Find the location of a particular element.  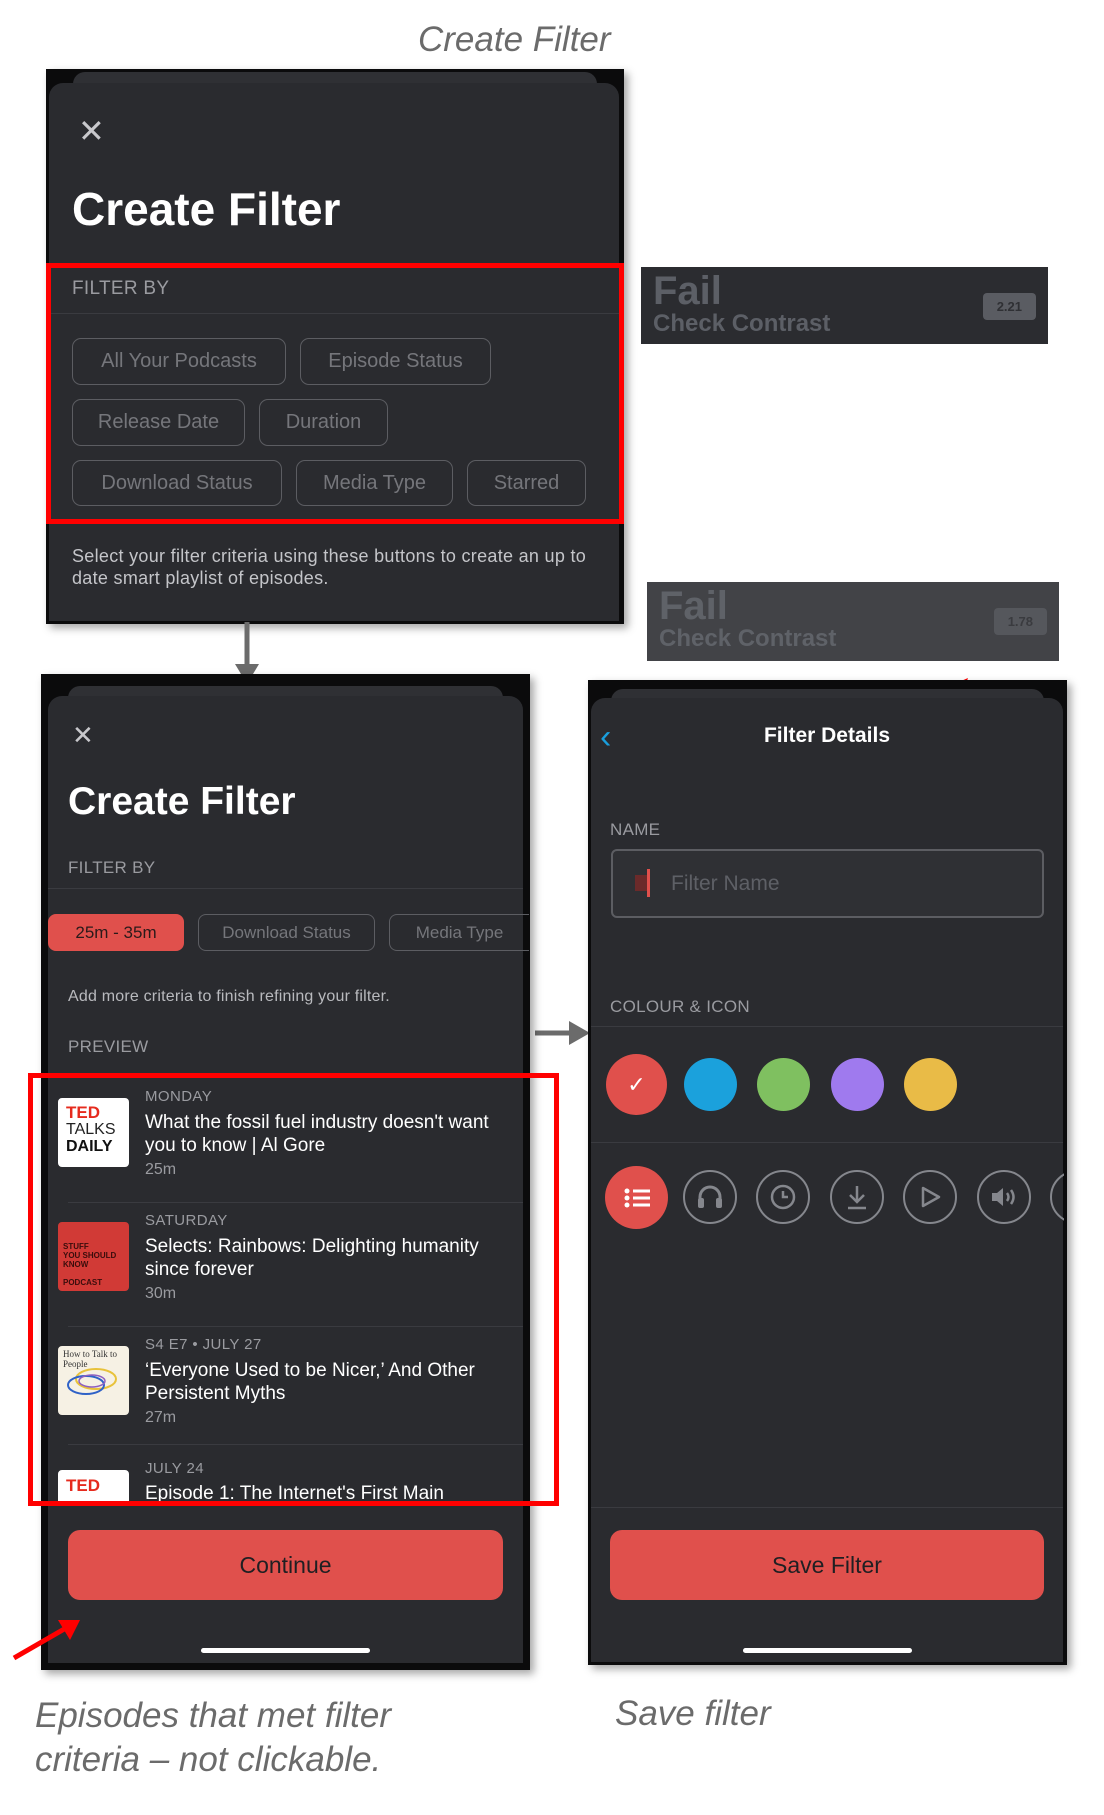

highlight-filter-by is located at coordinates (335, 393).